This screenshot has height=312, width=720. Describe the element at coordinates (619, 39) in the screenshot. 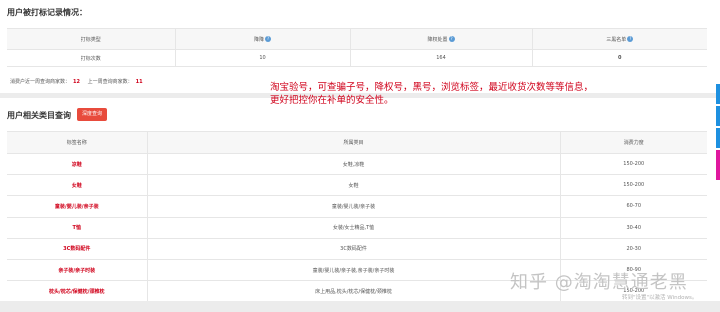

I see `column-header: 三黑名单?` at that location.